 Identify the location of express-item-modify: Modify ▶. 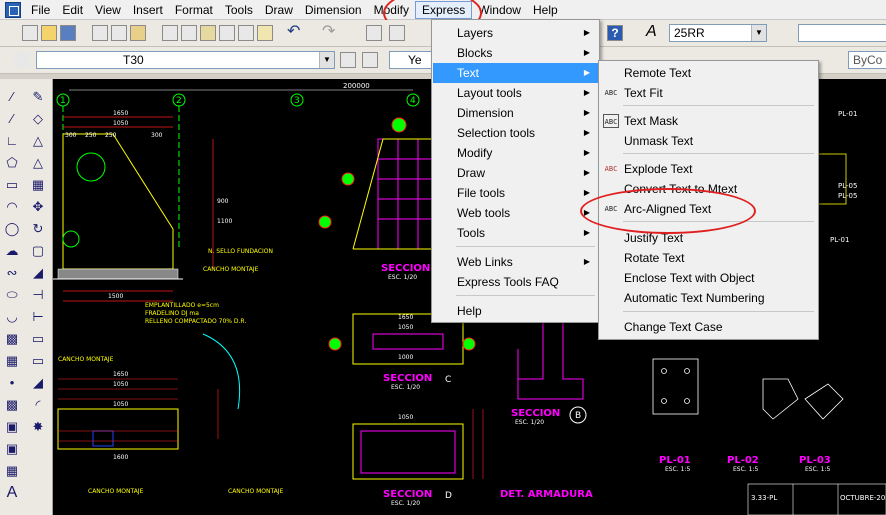
(515, 153).